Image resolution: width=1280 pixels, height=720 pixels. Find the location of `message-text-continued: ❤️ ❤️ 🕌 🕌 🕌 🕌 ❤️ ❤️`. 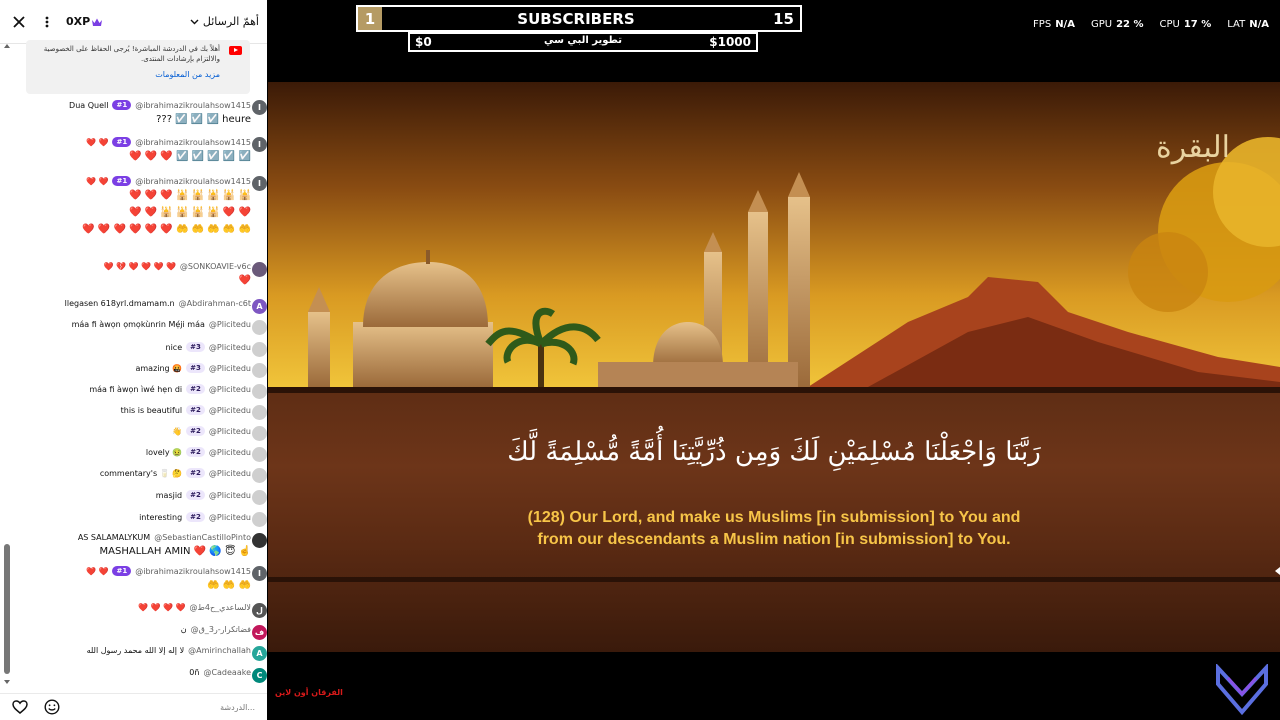

message-text-continued: ❤️ ❤️ 🕌 🕌 🕌 🕌 ❤️ ❤️ is located at coordinates (190, 212).